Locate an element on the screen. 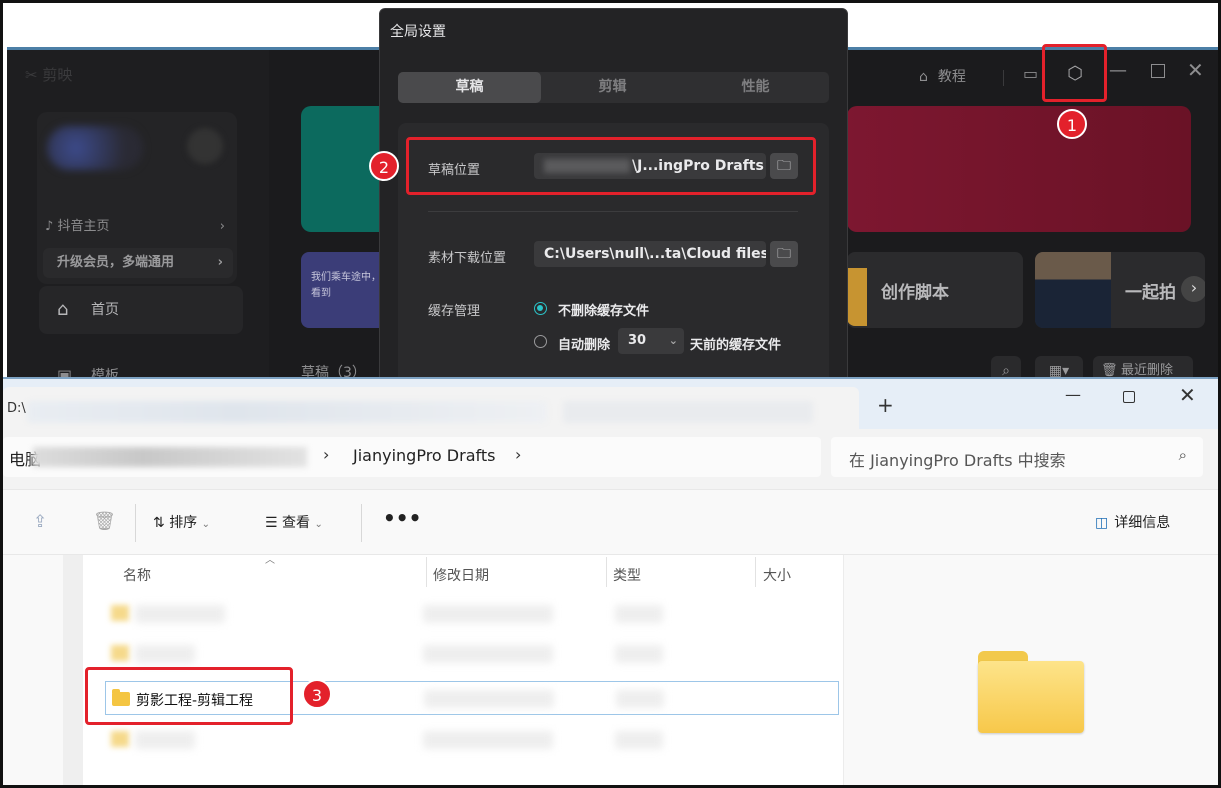  sort-button: ⇅ 排序 ⌄ is located at coordinates (181, 522).